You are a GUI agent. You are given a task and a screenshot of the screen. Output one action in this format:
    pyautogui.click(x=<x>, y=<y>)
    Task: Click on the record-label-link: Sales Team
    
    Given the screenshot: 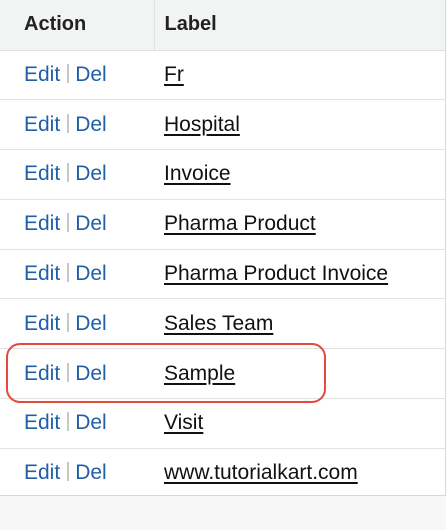 What is the action you would take?
    pyautogui.click(x=218, y=323)
    